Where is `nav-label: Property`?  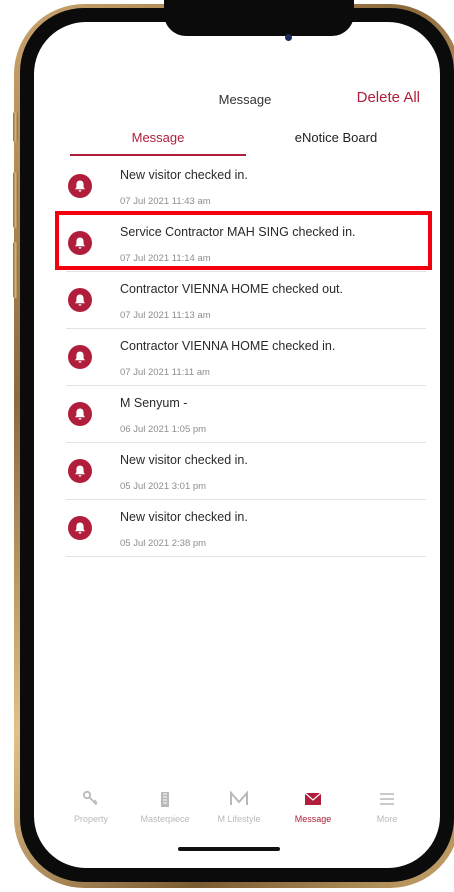
nav-label: Property is located at coordinates (90, 819).